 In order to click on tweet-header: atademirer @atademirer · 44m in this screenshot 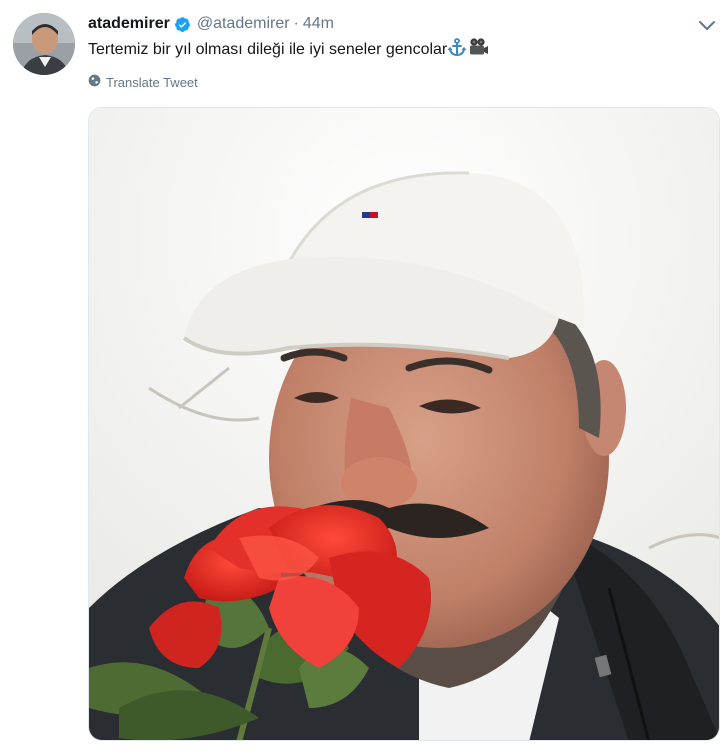, I will do `click(211, 24)`.